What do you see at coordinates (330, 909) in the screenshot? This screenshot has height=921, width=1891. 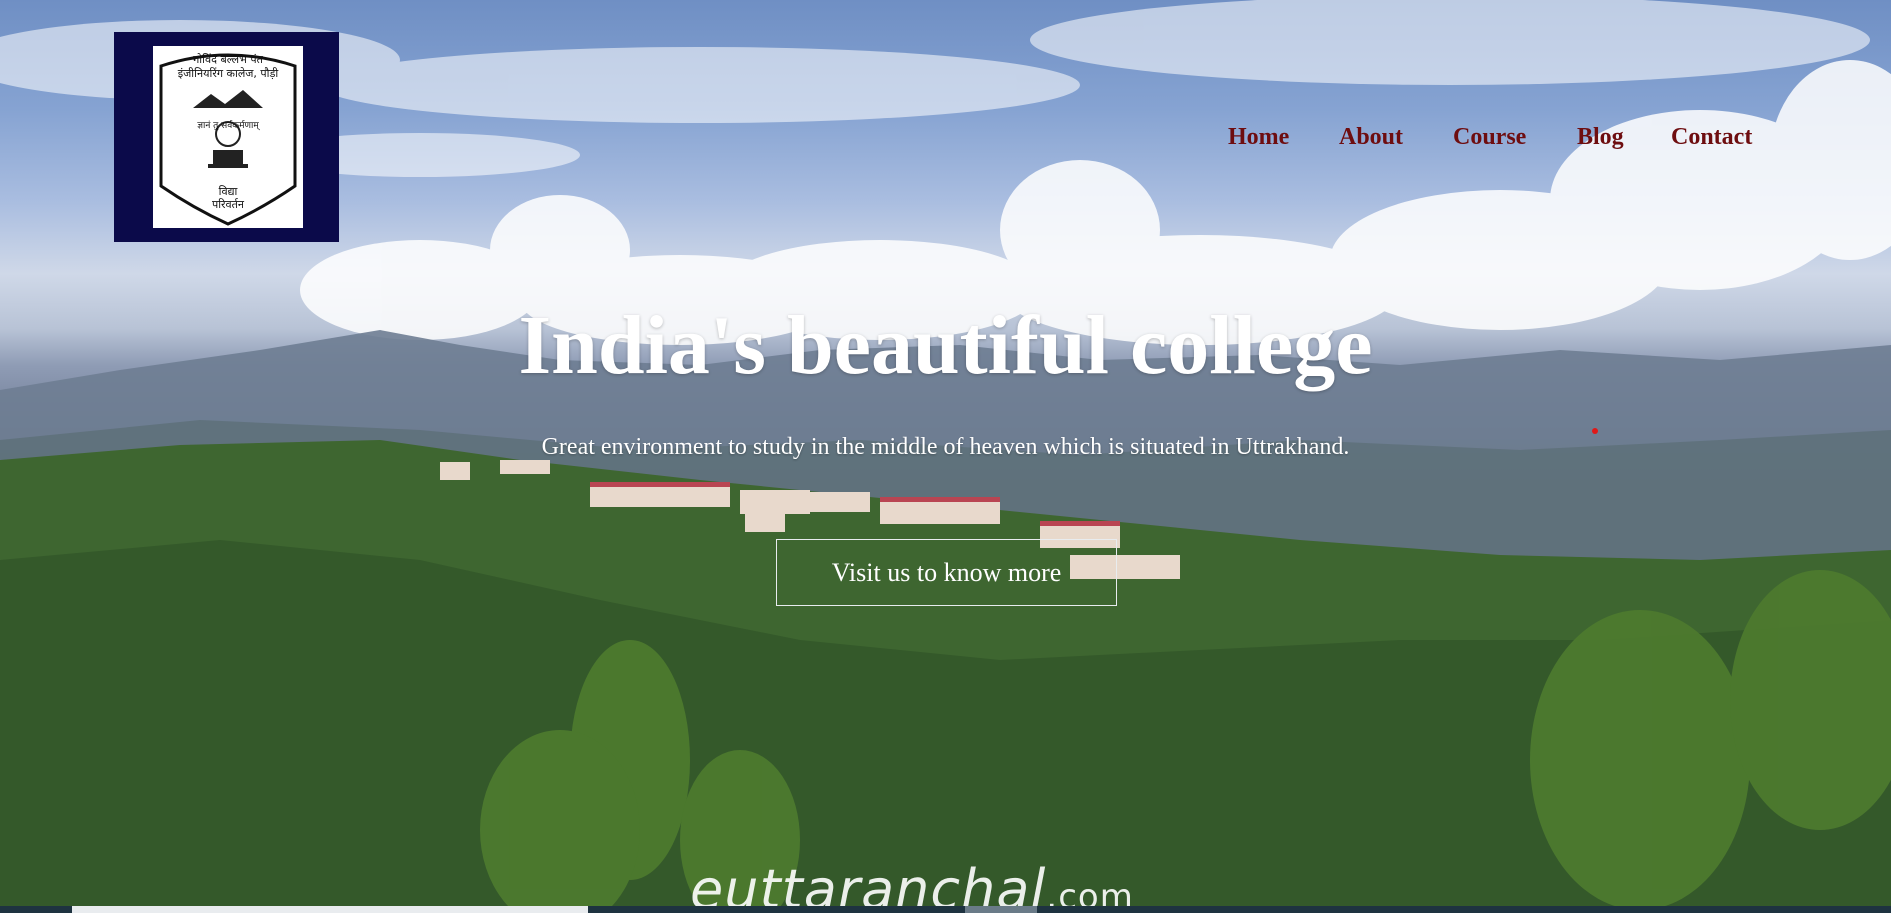 I see `bottom-bar-segment` at bounding box center [330, 909].